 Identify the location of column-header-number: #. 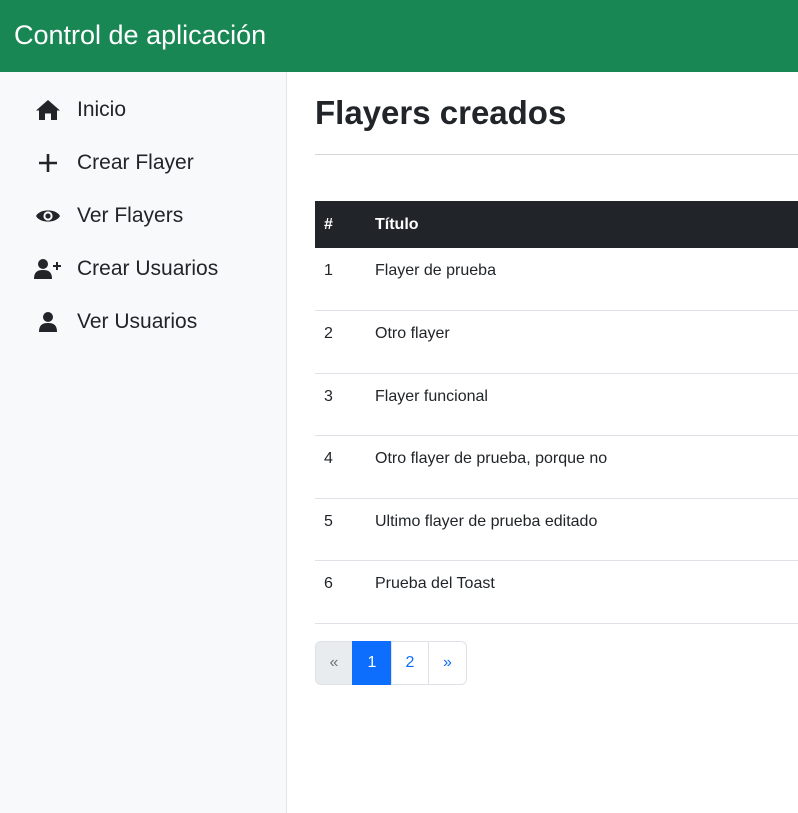
(345, 224).